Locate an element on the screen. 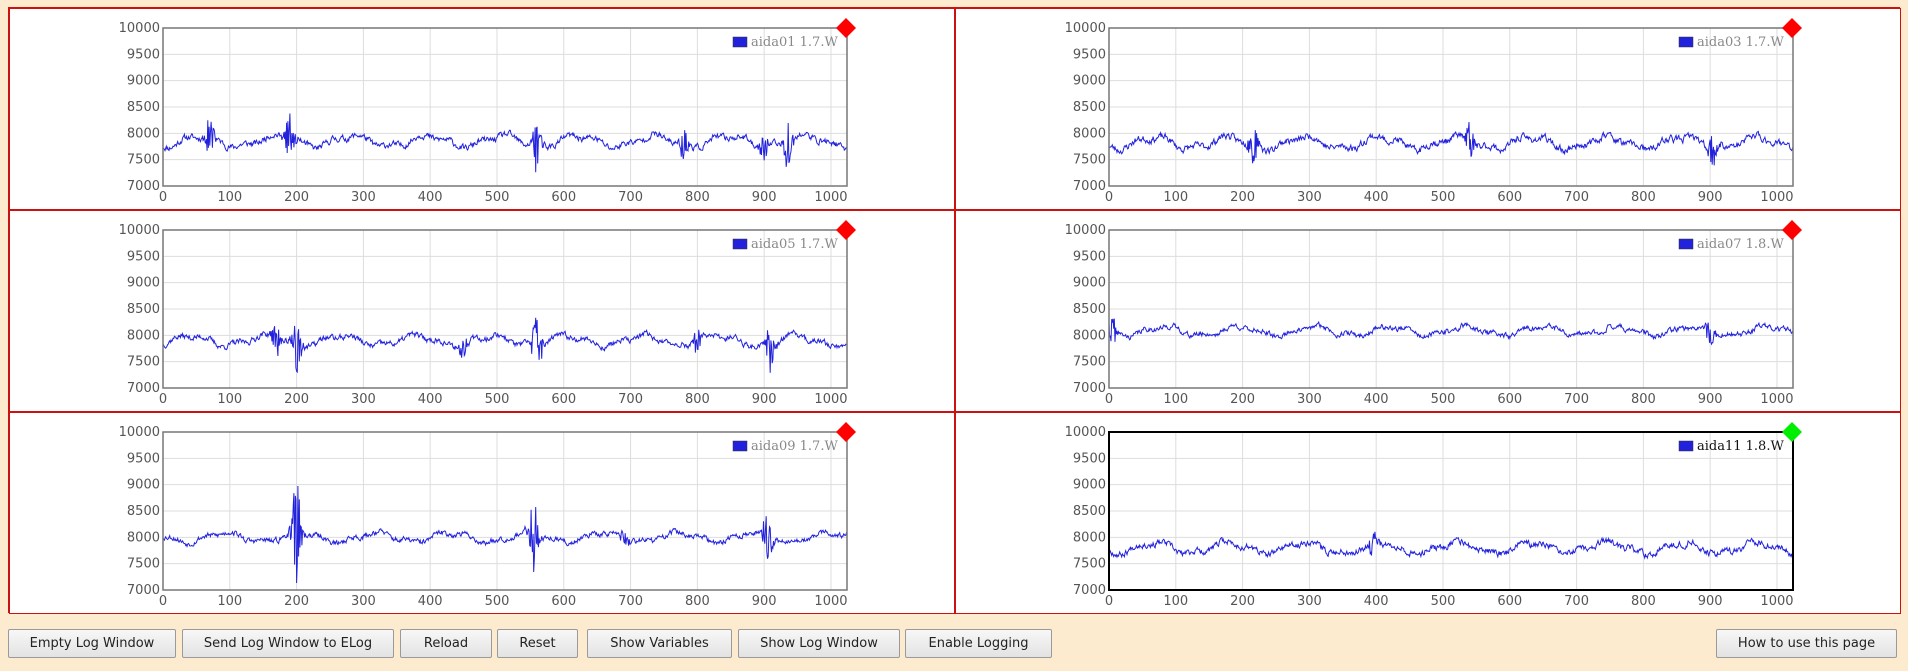  reload-button: Reload is located at coordinates (446, 643).